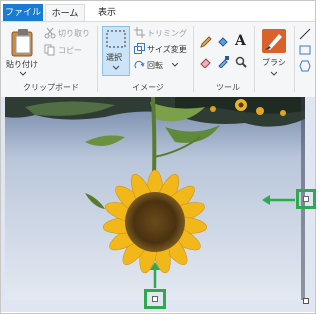 This screenshot has height=314, width=320. I want to click on fill-bucket-icon, so click(223, 42).